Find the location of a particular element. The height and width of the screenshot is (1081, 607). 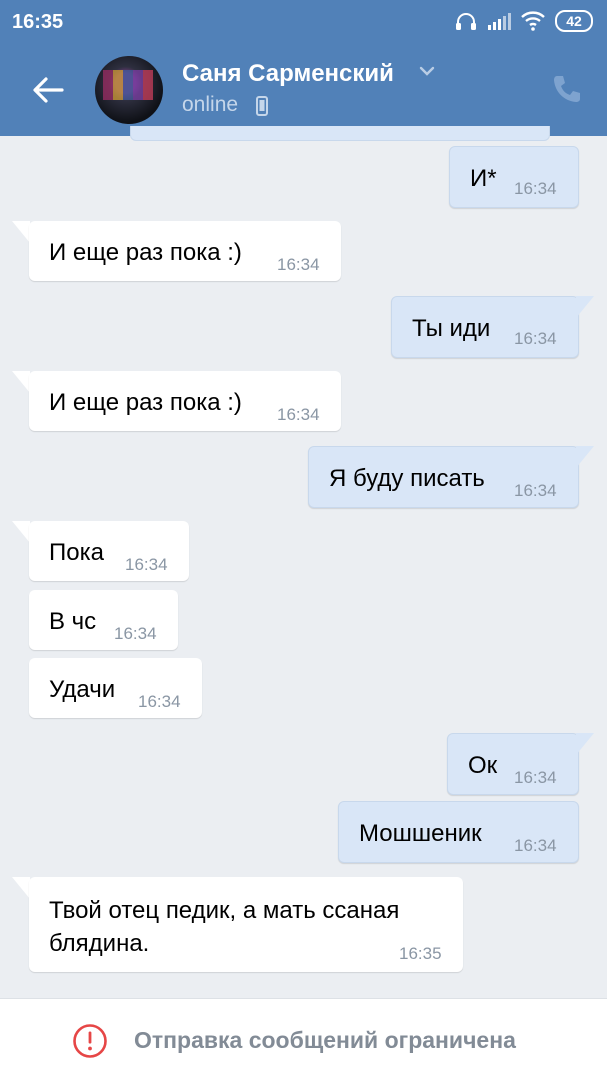

message-text: Пока is located at coordinates (76, 552).